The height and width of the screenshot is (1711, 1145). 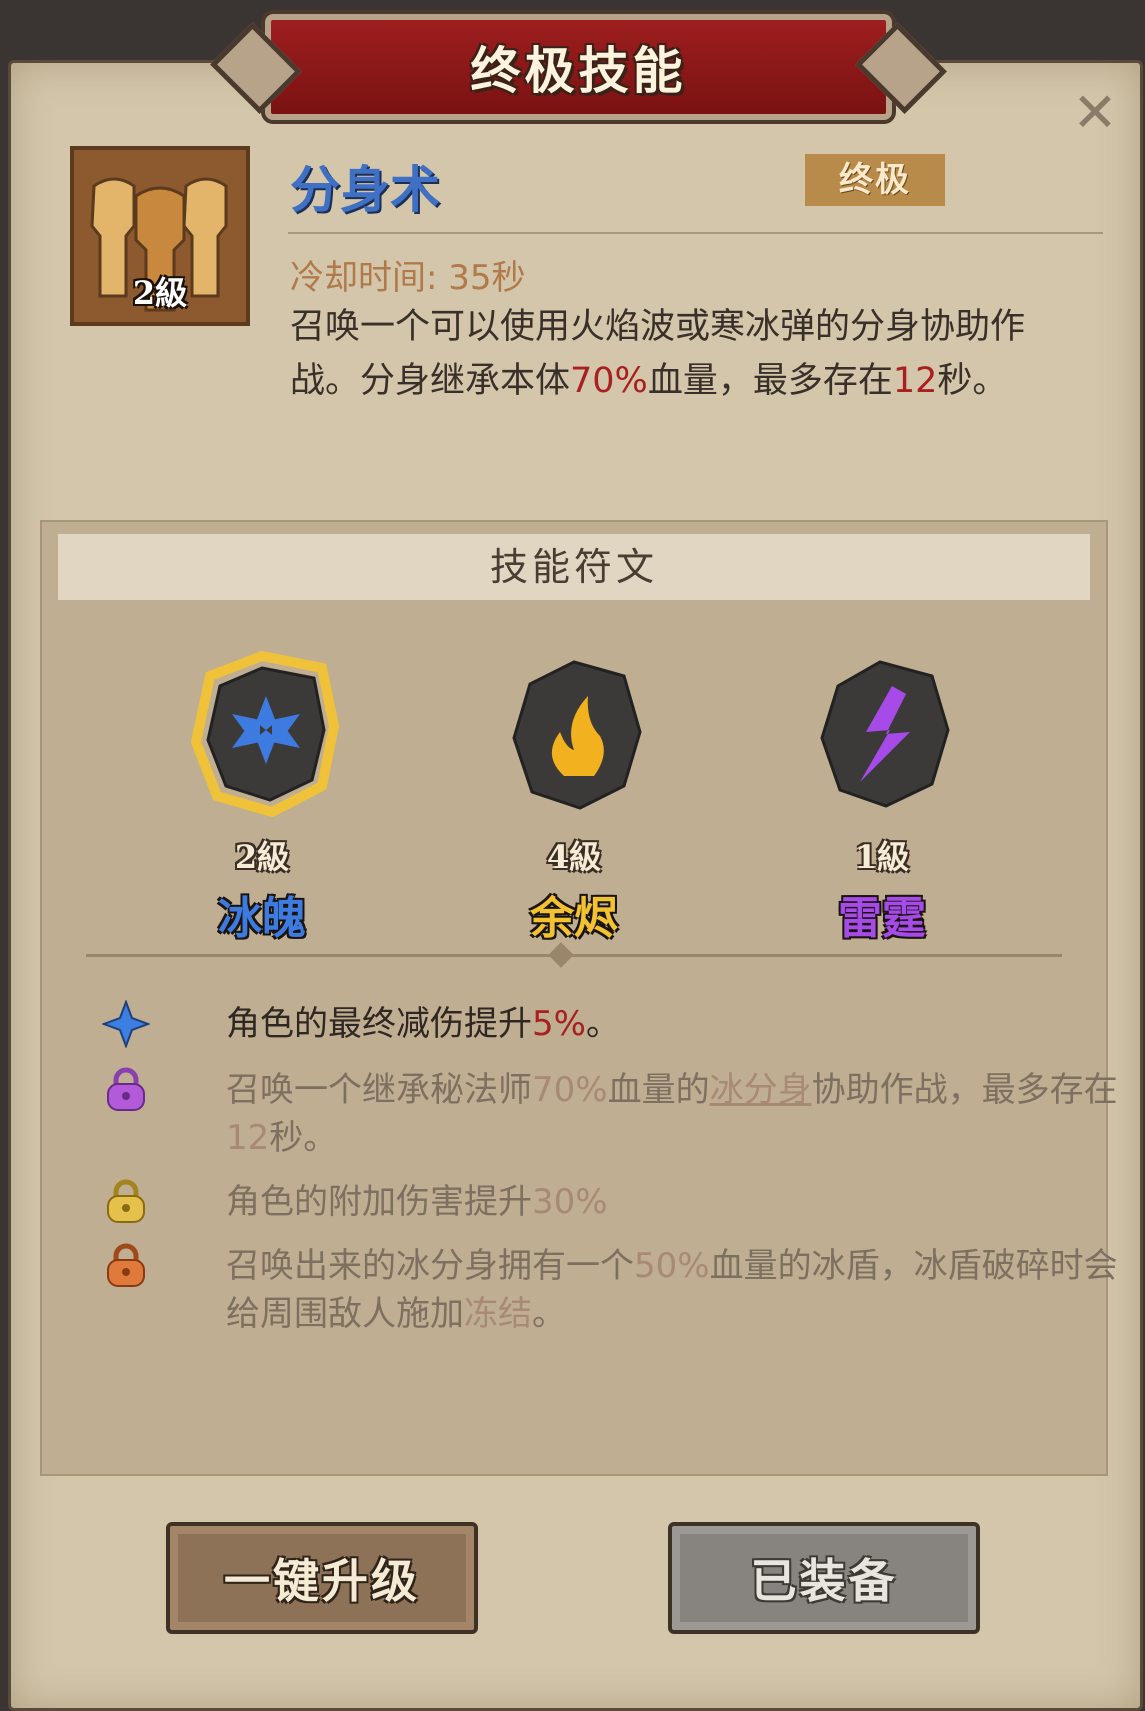 What do you see at coordinates (882, 857) in the screenshot?
I see `rune-level: 1級` at bounding box center [882, 857].